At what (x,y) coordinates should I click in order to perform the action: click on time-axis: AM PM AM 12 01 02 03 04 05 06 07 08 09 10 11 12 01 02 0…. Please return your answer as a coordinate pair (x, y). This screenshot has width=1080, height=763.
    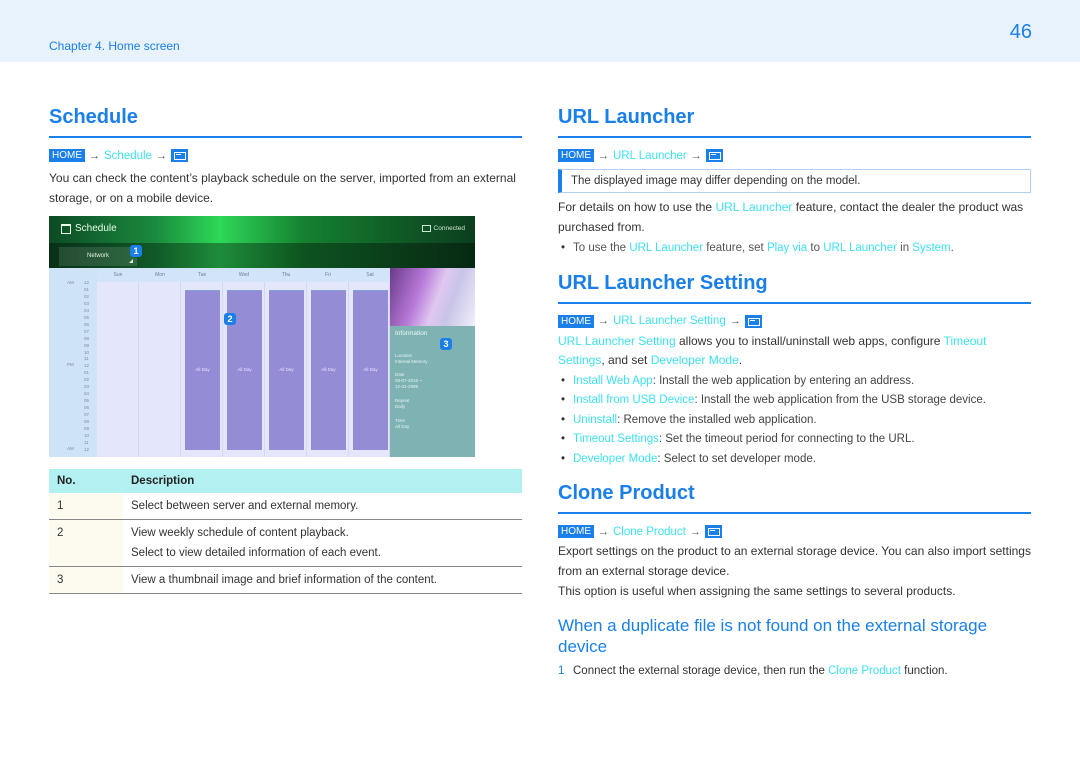
    Looking at the image, I should click on (73, 362).